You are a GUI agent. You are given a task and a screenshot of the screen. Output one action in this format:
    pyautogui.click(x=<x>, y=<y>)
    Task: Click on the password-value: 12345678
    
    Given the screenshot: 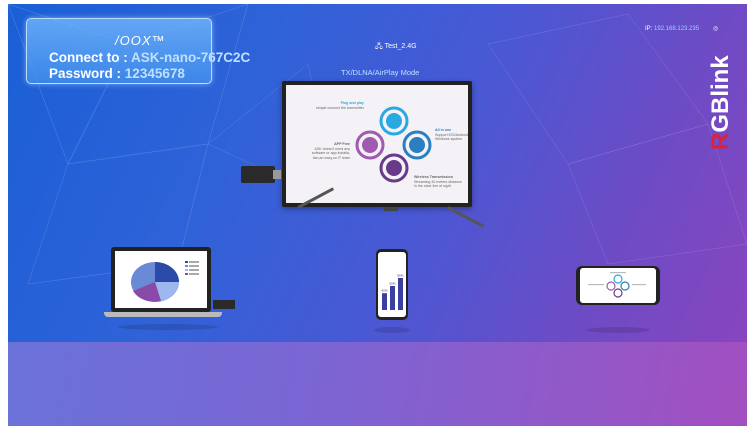 What is the action you would take?
    pyautogui.click(x=154, y=73)
    